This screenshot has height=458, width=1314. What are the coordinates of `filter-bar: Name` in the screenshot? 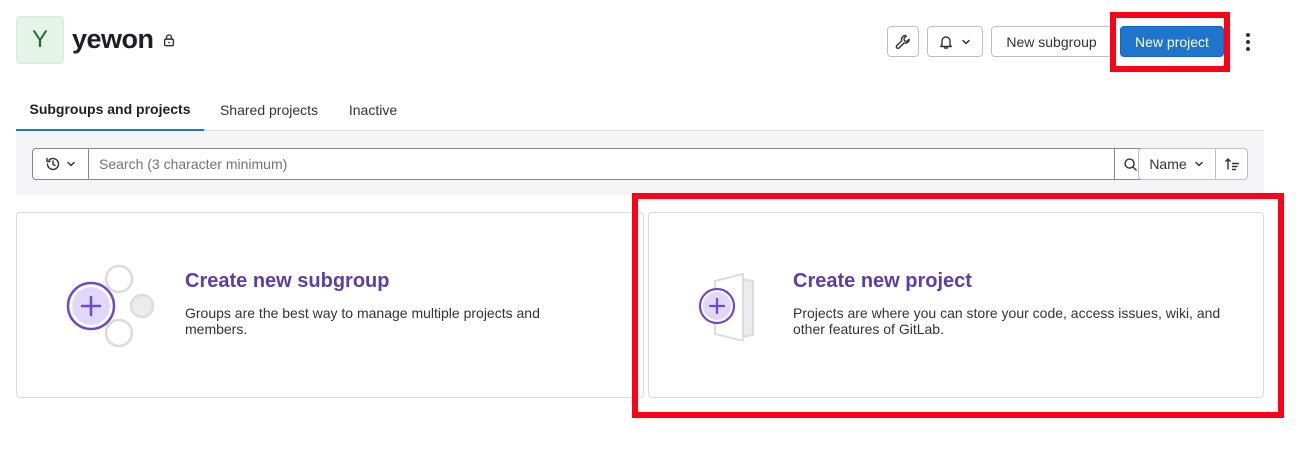 It's located at (640, 163).